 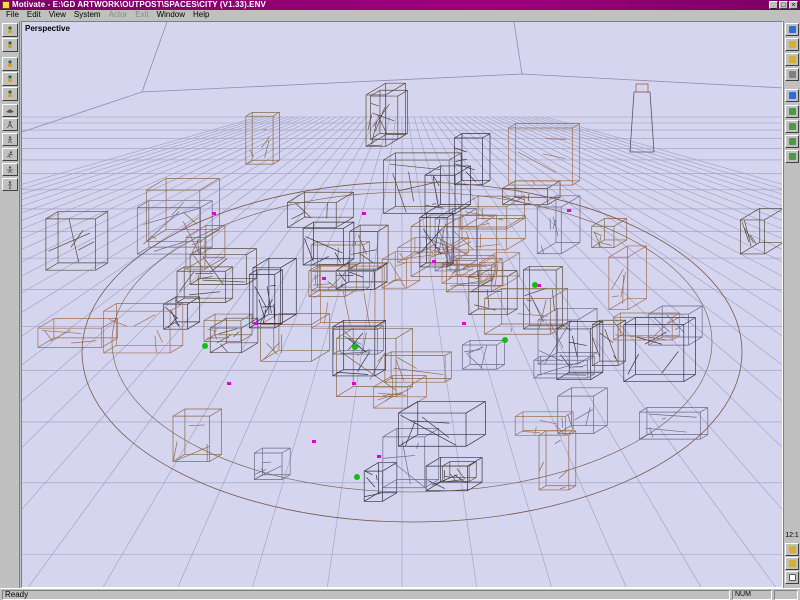 What do you see at coordinates (6, 5) in the screenshot?
I see `app-icon` at bounding box center [6, 5].